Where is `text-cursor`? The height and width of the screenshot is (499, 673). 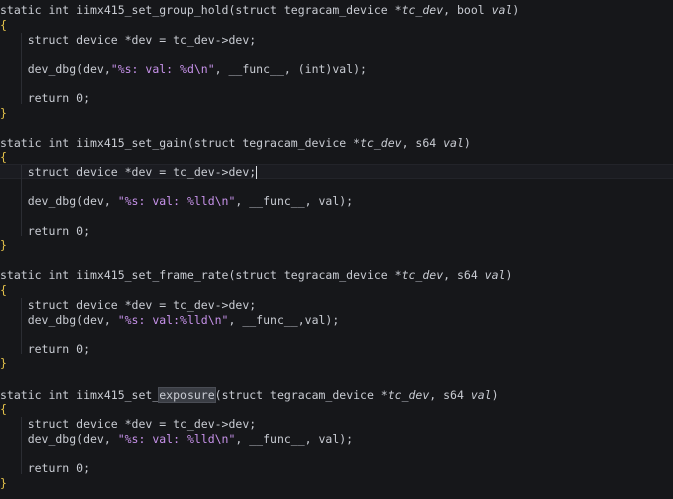
text-cursor is located at coordinates (257, 172).